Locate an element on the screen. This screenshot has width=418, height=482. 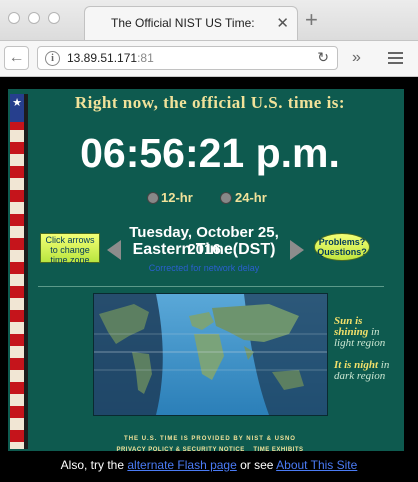
next-zone-arrow-icon is located at coordinates (297, 250).